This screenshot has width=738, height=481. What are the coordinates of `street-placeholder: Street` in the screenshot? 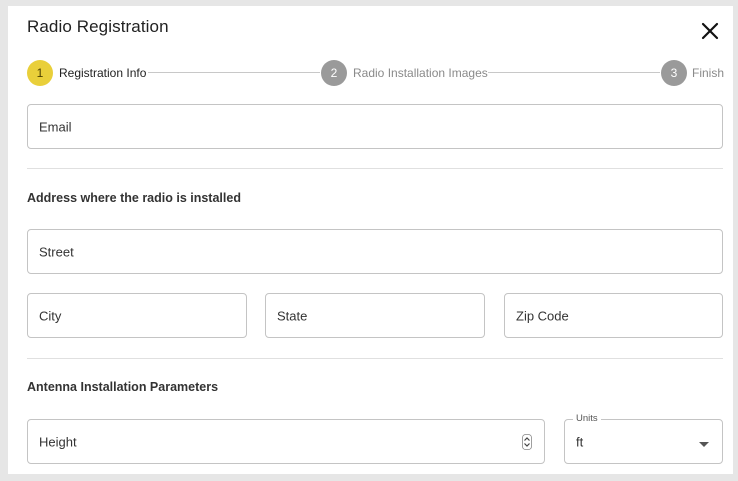 It's located at (56, 251).